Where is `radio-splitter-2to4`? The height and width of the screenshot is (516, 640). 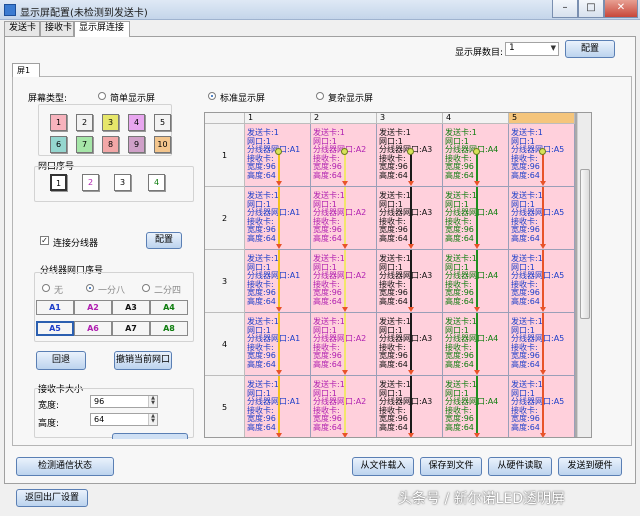 radio-splitter-2to4 is located at coordinates (146, 288).